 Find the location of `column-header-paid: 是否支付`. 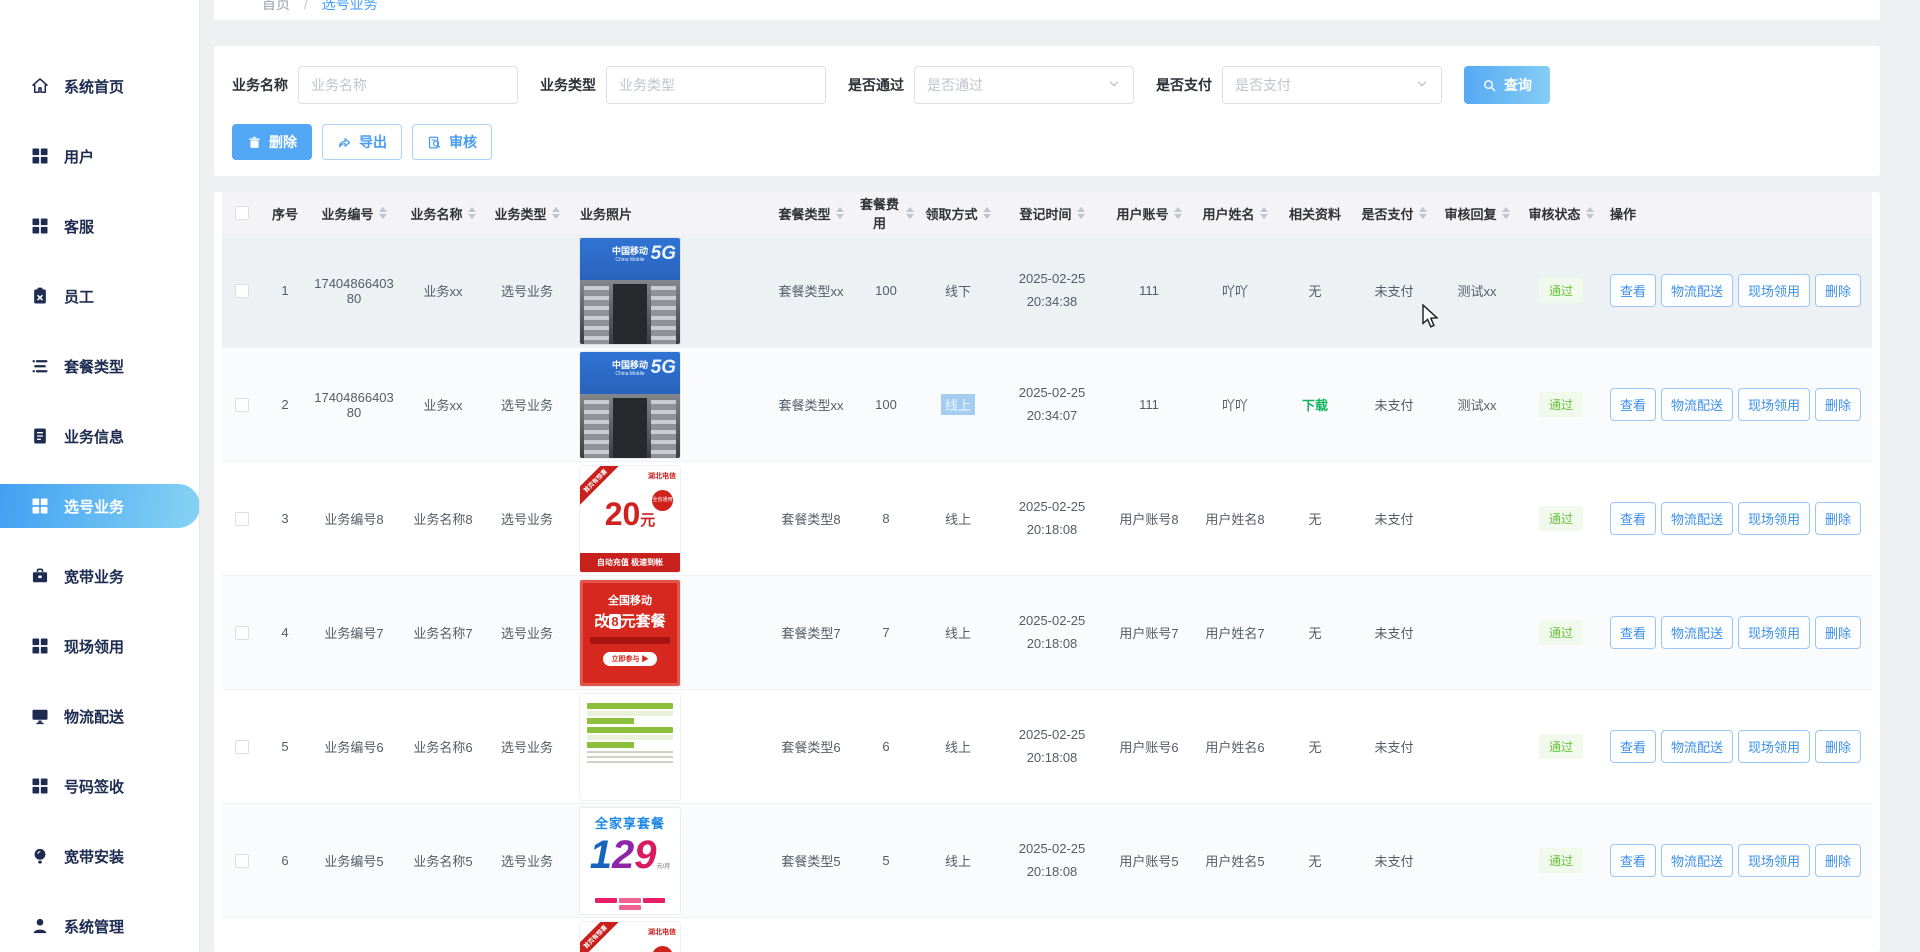

column-header-paid: 是否支付 is located at coordinates (1394, 213).